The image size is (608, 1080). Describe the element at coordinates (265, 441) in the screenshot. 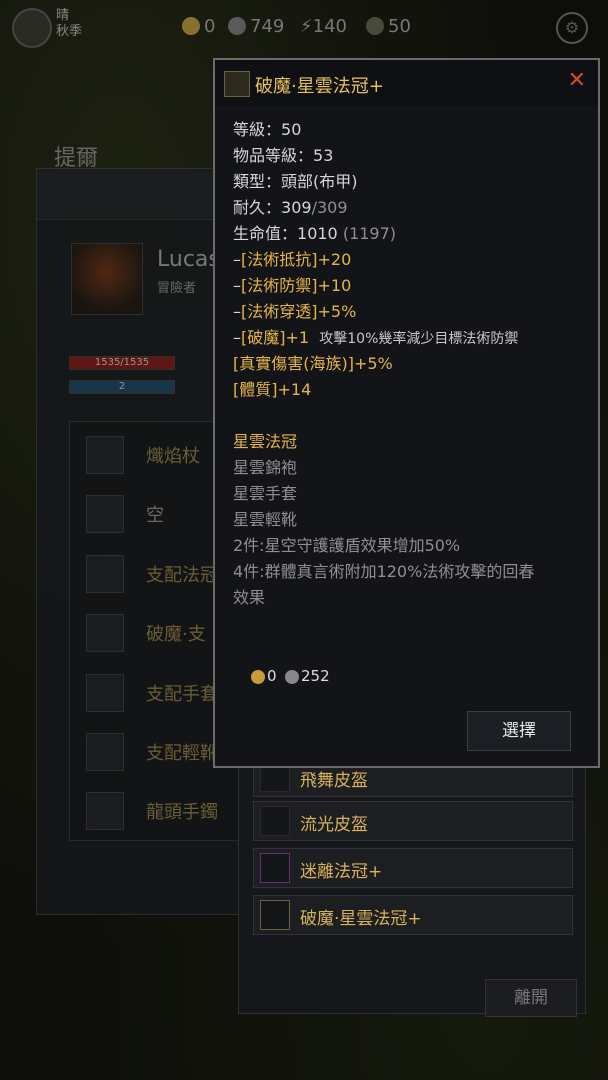

I see `set-name: 星雲法冠` at that location.